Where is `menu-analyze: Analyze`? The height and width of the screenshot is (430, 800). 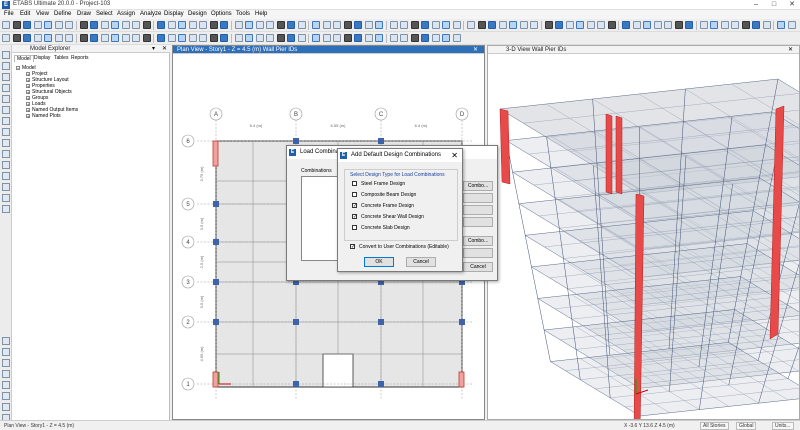 menu-analyze: Analyze is located at coordinates (150, 14).